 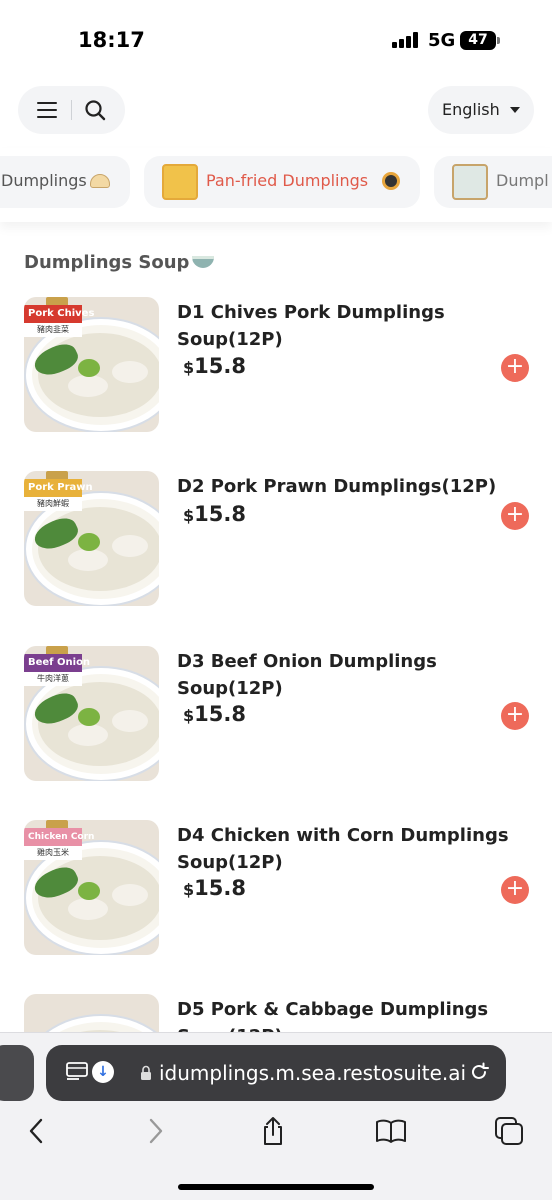 What do you see at coordinates (203, 262) in the screenshot?
I see `soup-bowl-emoji-icon` at bounding box center [203, 262].